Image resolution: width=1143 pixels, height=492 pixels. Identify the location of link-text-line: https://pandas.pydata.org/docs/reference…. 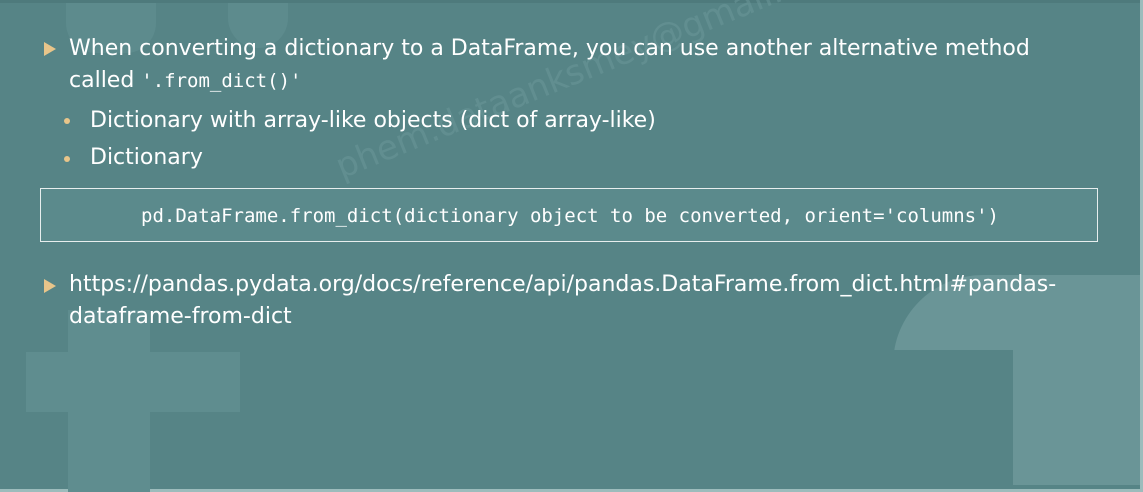
(589, 284).